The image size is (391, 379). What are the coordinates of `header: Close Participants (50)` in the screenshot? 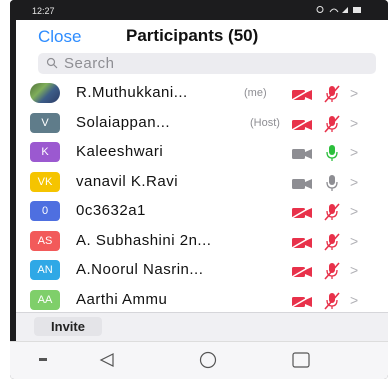 It's located at (202, 36).